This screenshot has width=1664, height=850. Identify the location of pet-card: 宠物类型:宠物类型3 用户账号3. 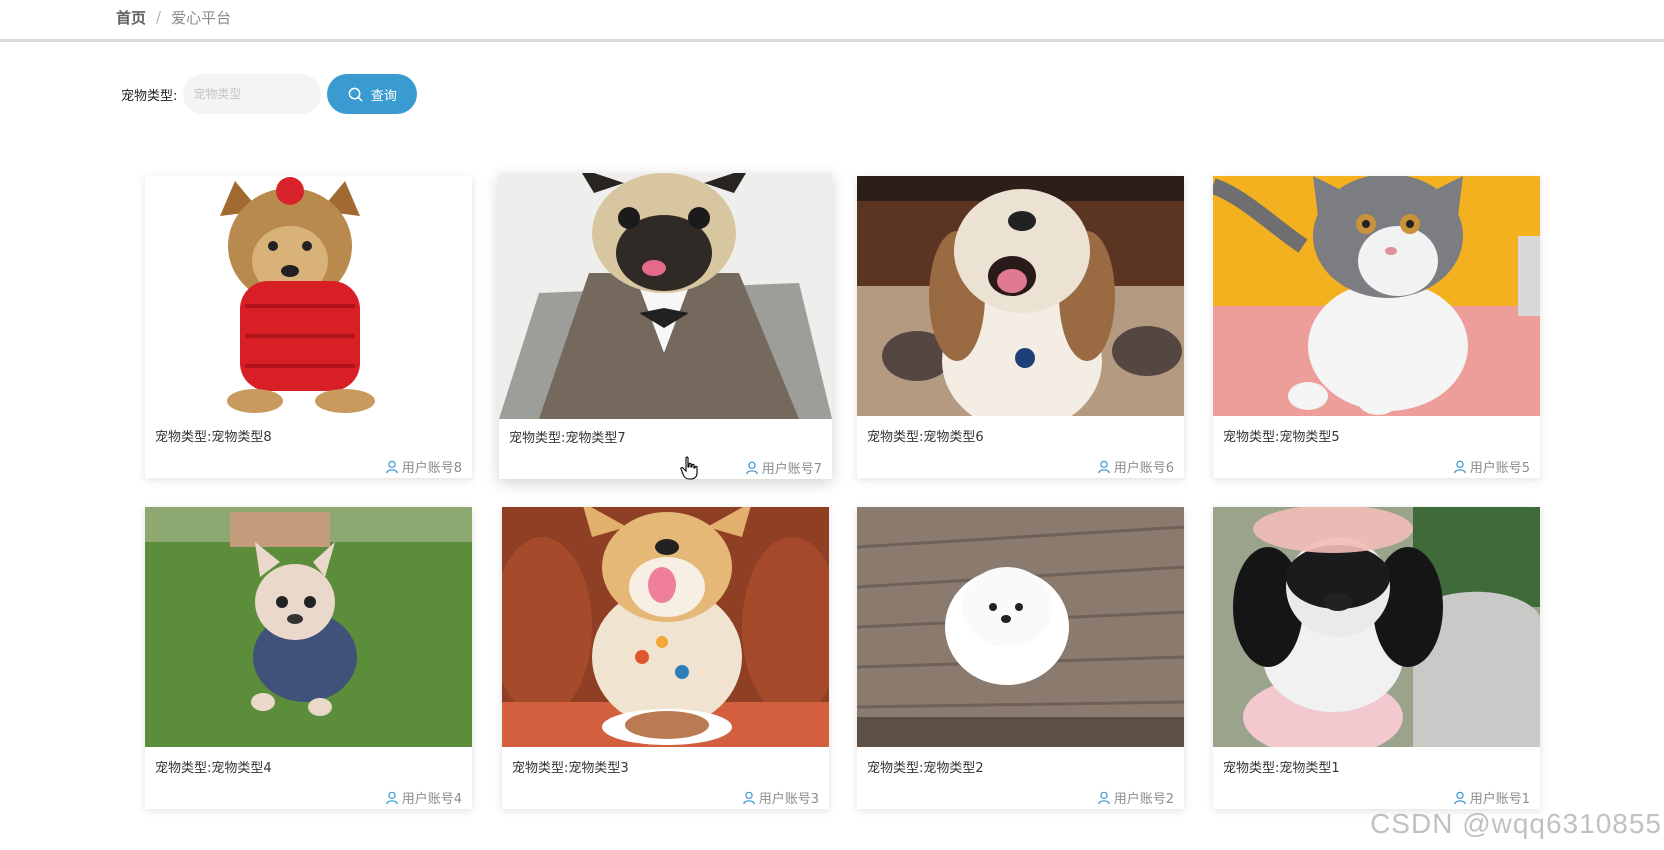
(665, 658).